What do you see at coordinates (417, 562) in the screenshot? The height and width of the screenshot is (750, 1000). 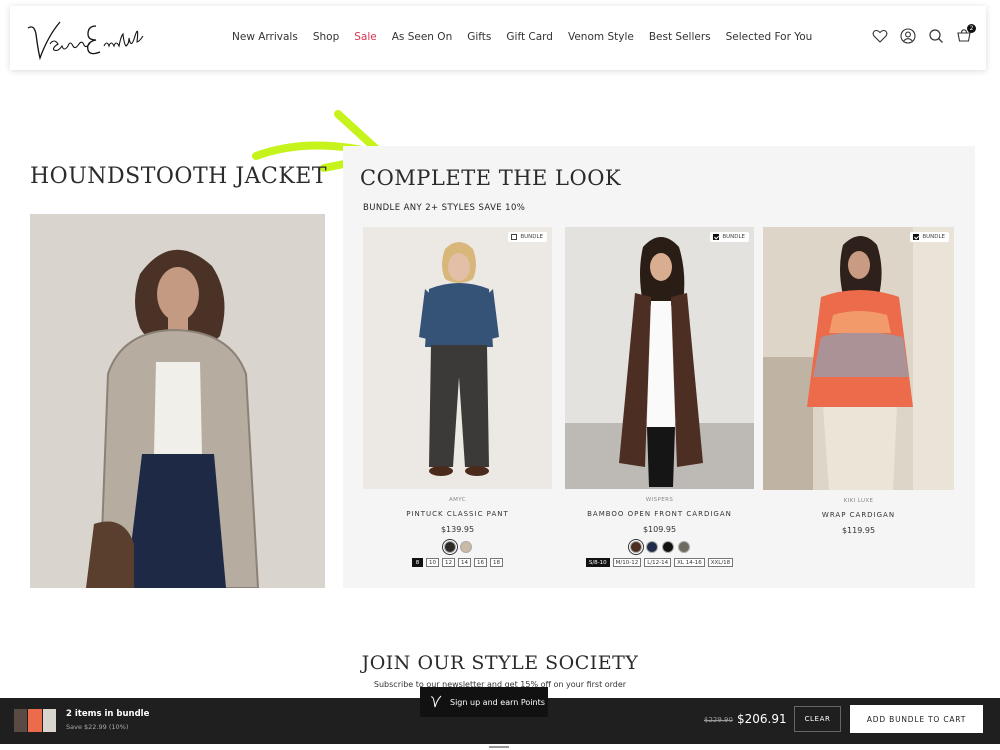 I see `size-option: 8` at bounding box center [417, 562].